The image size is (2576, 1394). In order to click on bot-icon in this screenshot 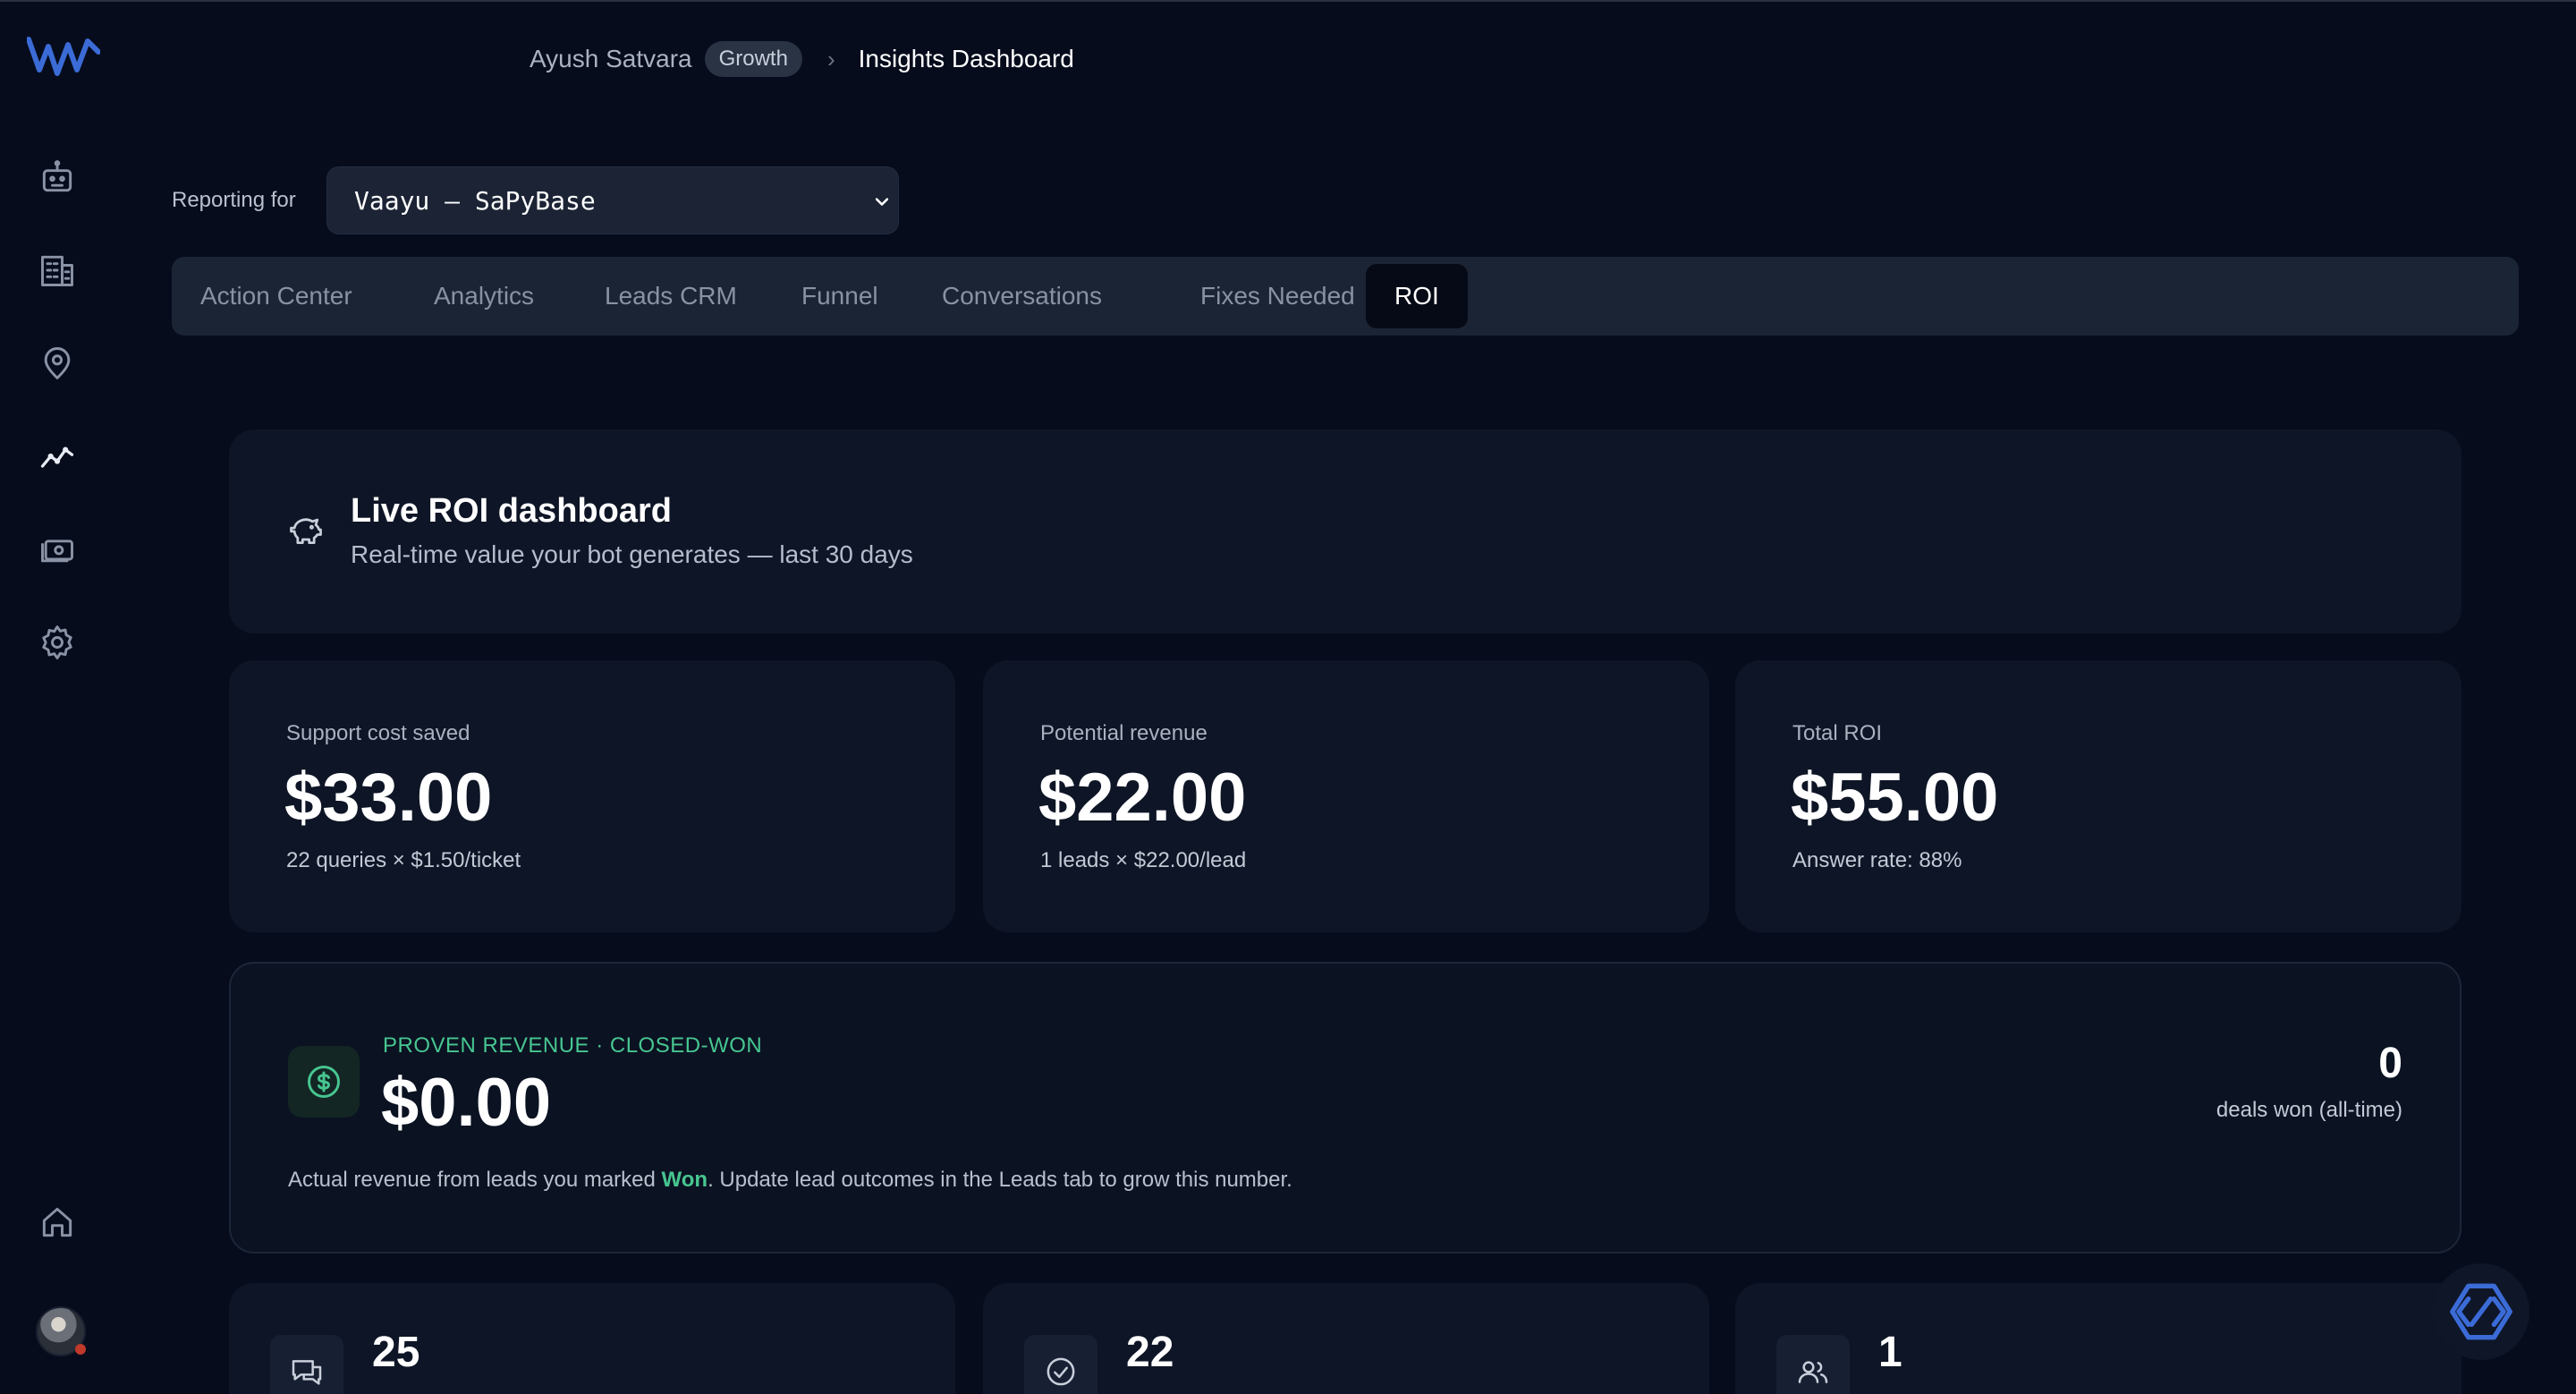, I will do `click(57, 177)`.